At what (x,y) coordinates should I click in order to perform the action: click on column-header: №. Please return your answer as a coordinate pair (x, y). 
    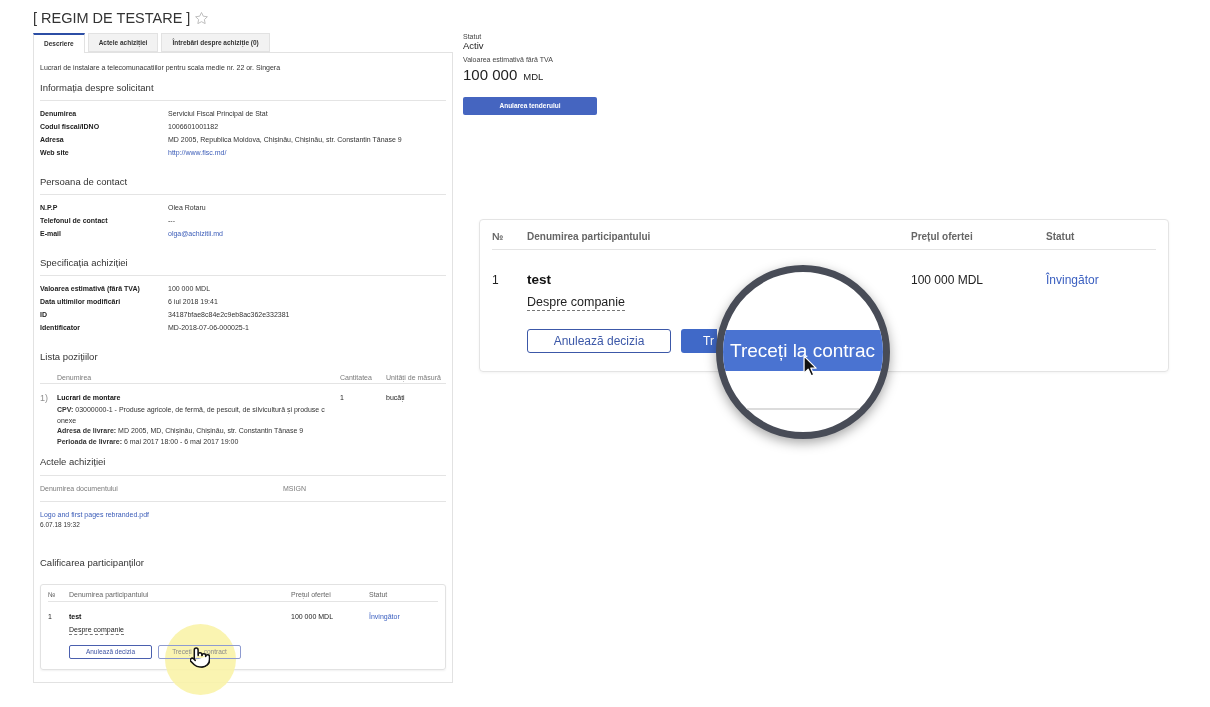
    Looking at the image, I should click on (498, 237).